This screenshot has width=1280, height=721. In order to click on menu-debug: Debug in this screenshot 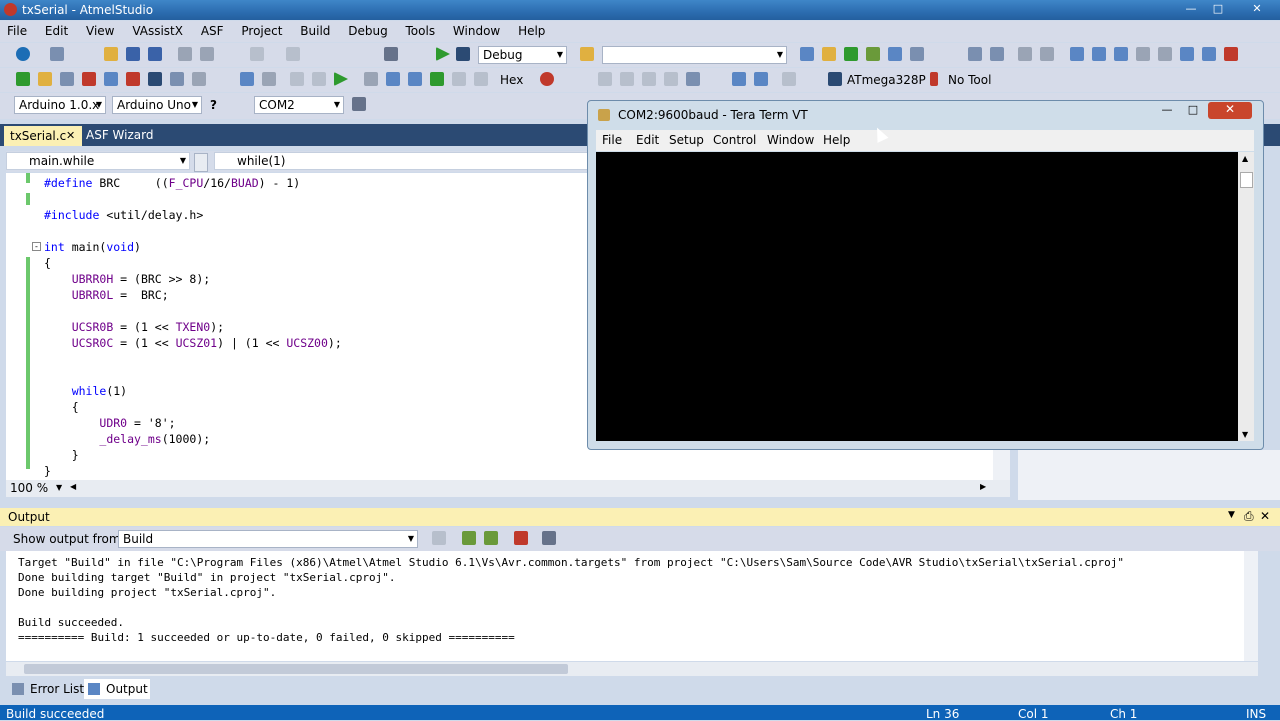, I will do `click(367, 31)`.